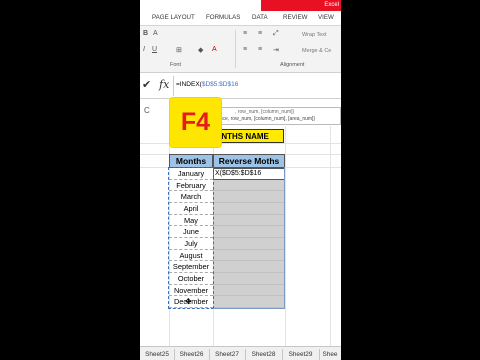 The height and width of the screenshot is (360, 480). Describe the element at coordinates (316, 51) in the screenshot. I see `merge-center-button: Merge & Ce` at that location.